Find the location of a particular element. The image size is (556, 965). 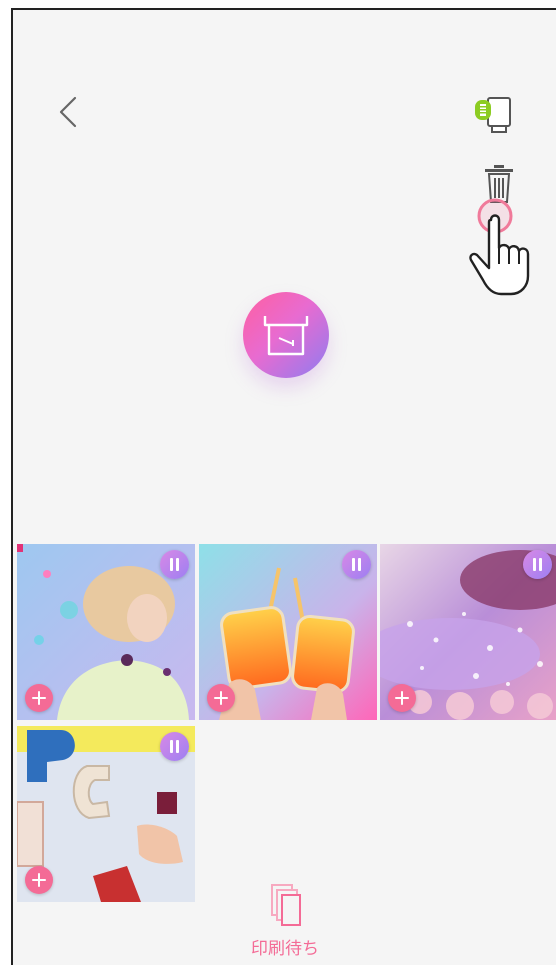

delete-button is located at coordinates (499, 184).